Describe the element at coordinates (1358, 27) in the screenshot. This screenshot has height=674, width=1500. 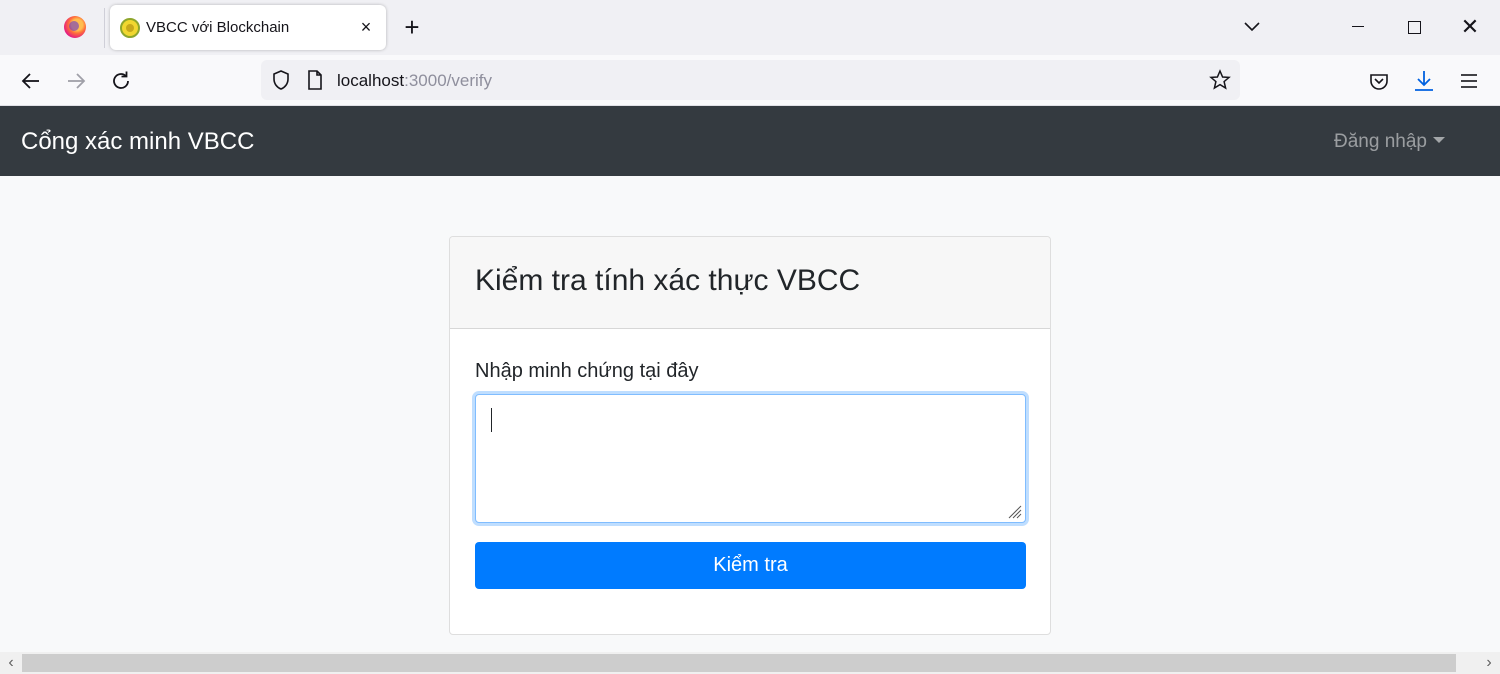
I see `window-minimize-button` at that location.